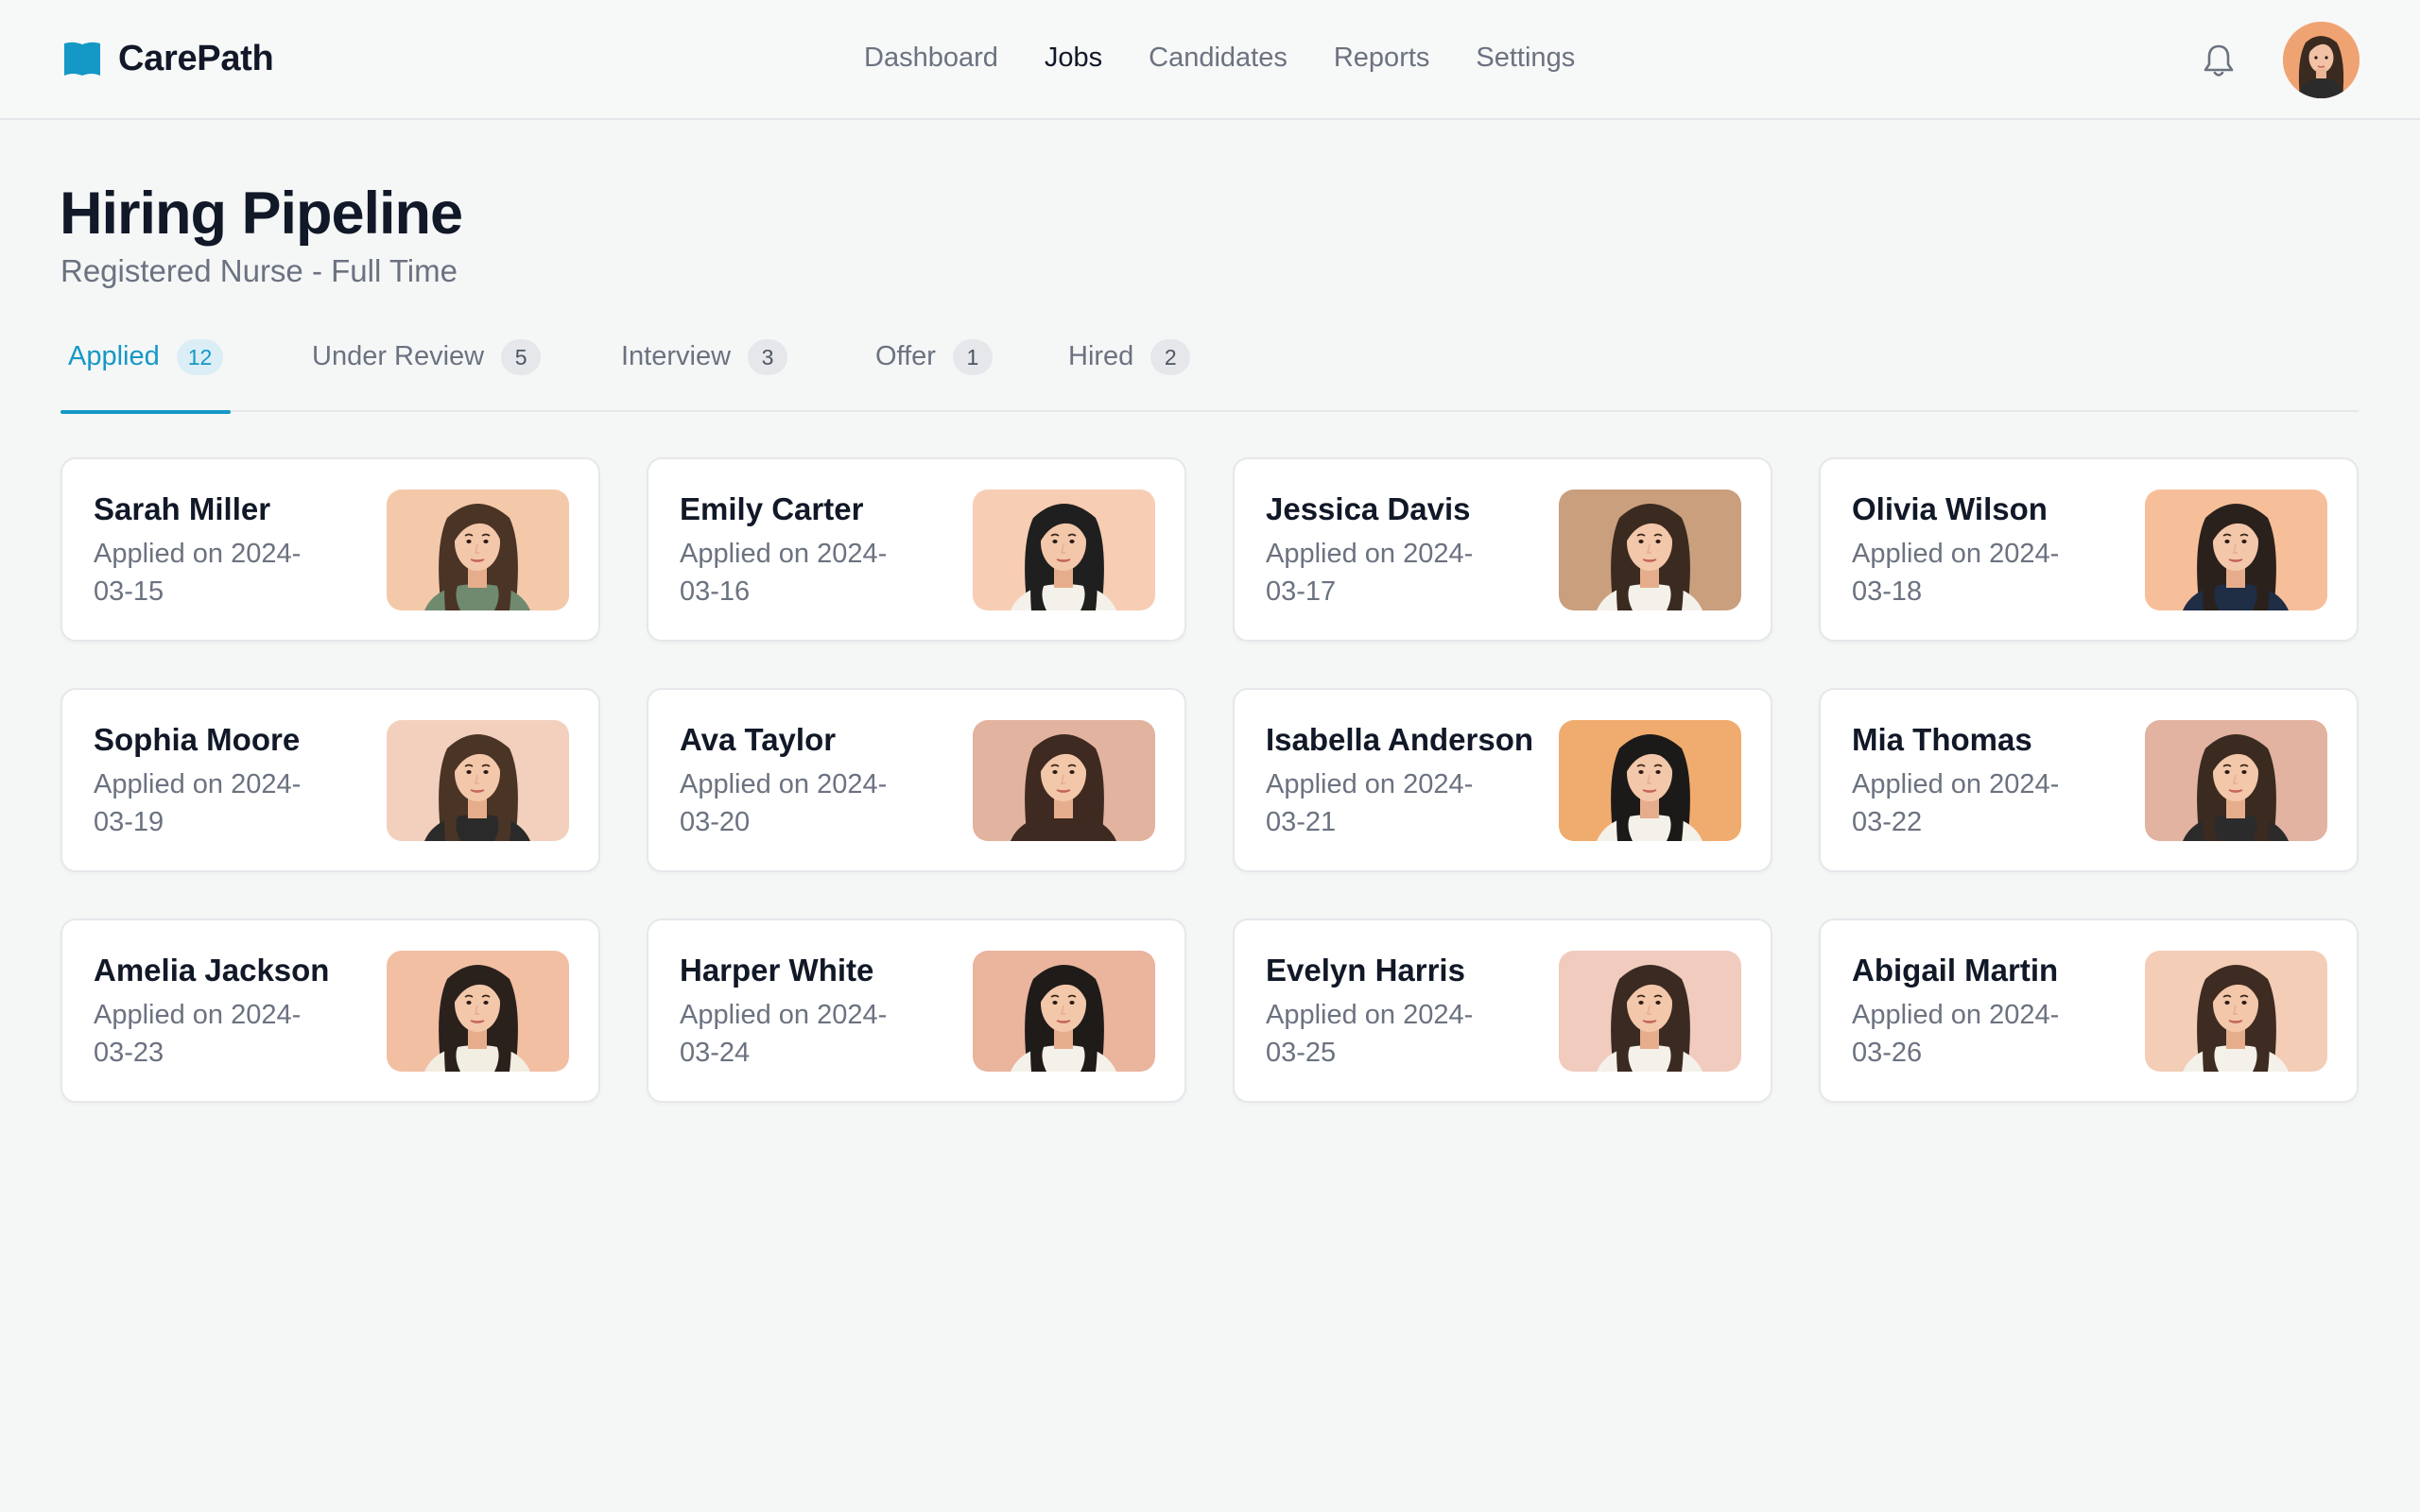  Describe the element at coordinates (259, 270) in the screenshot. I see `page-subtitle: Registered Nurse - Full Time` at that location.